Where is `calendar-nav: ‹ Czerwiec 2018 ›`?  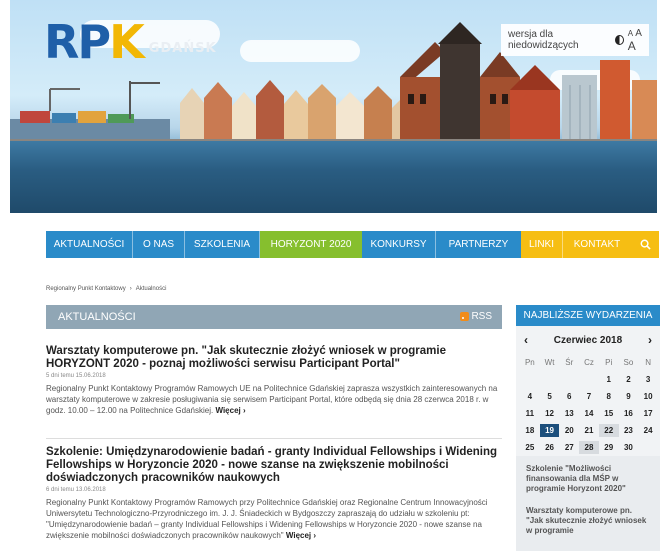
calendar-nav: ‹ Czerwiec 2018 › is located at coordinates (588, 340).